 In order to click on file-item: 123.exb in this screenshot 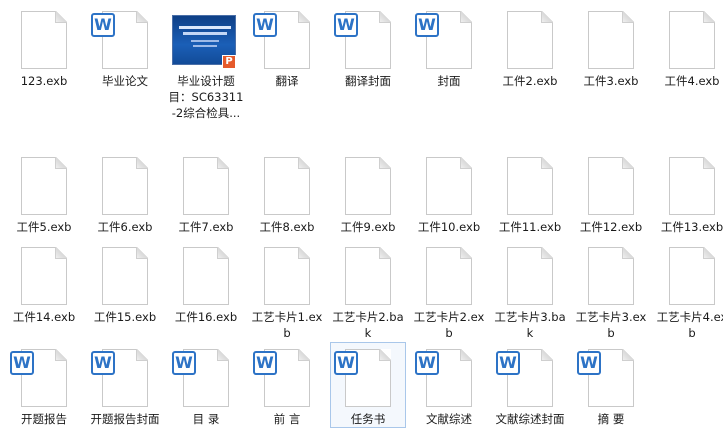, I will do `click(44, 47)`.